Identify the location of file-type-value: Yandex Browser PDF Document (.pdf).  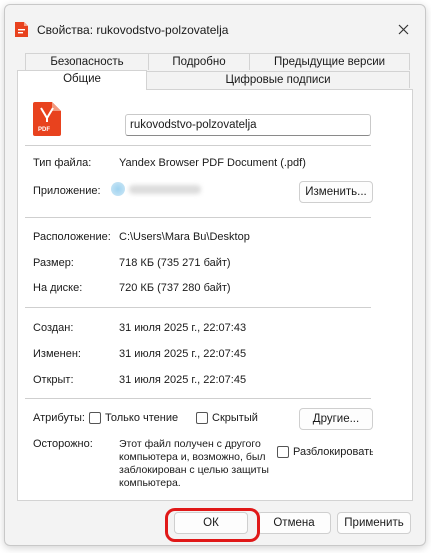
(212, 163).